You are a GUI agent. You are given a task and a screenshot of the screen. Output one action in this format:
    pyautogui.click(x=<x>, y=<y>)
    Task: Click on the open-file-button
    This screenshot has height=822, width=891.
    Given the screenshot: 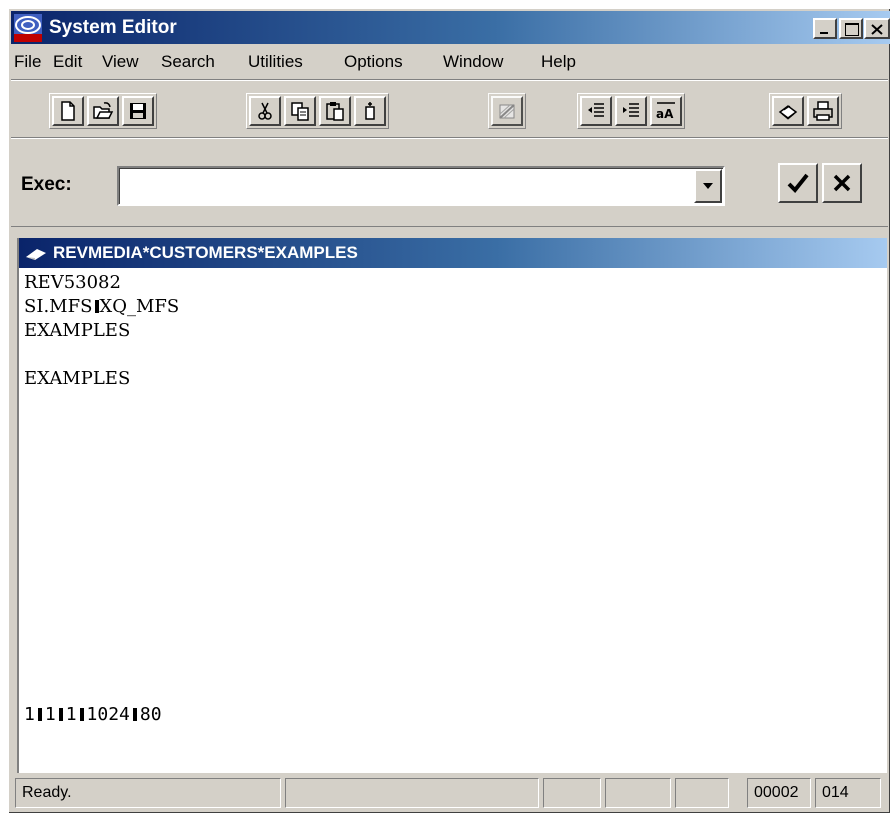 What is the action you would take?
    pyautogui.click(x=103, y=111)
    